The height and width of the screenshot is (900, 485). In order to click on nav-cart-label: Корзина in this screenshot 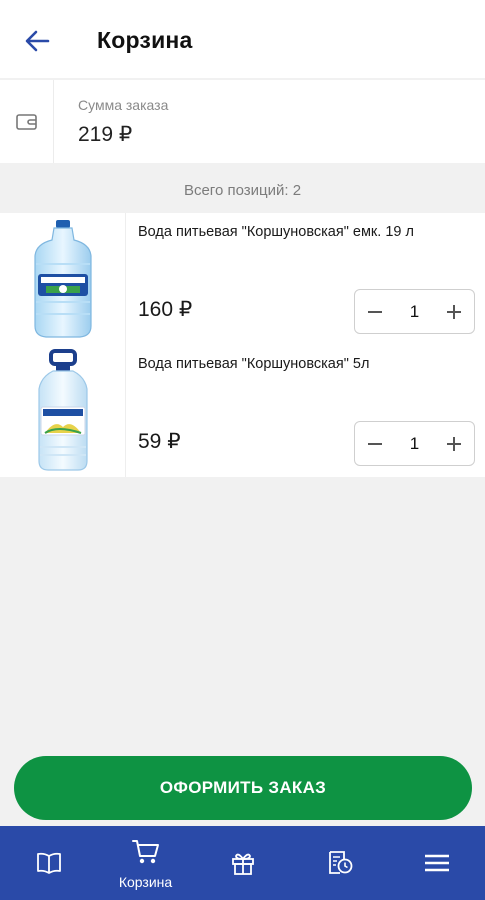, I will do `click(145, 882)`.